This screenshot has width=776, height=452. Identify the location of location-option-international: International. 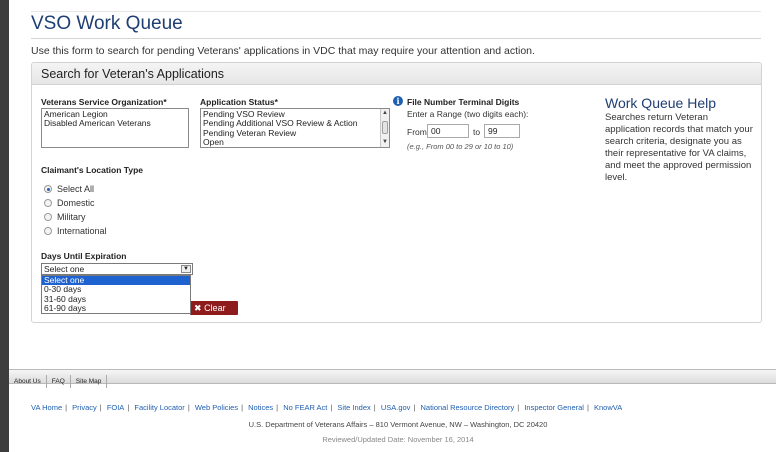
(75, 231).